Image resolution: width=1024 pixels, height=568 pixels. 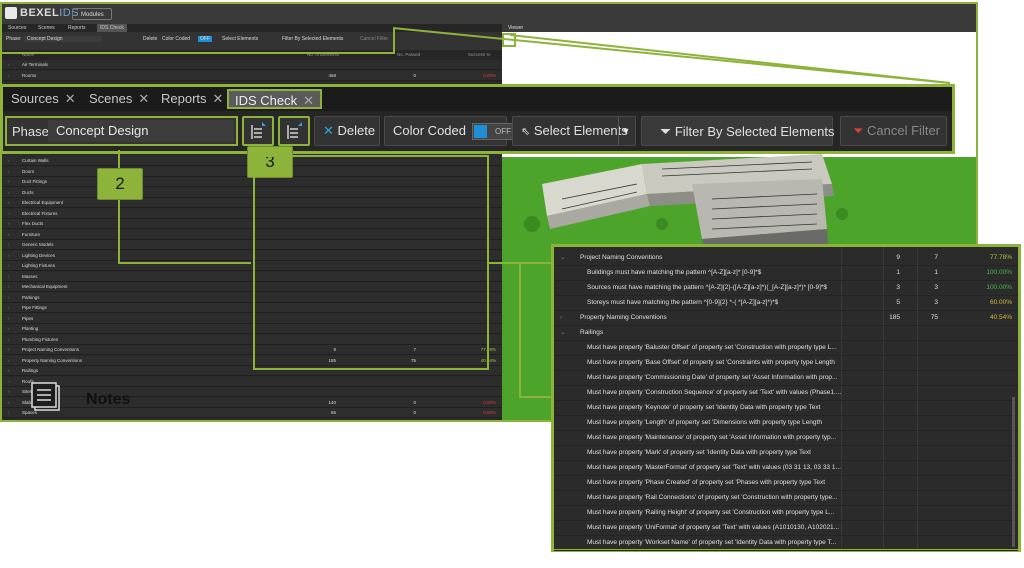 What do you see at coordinates (46, 28) in the screenshot?
I see `tab-scenes-small: Scenes` at bounding box center [46, 28].